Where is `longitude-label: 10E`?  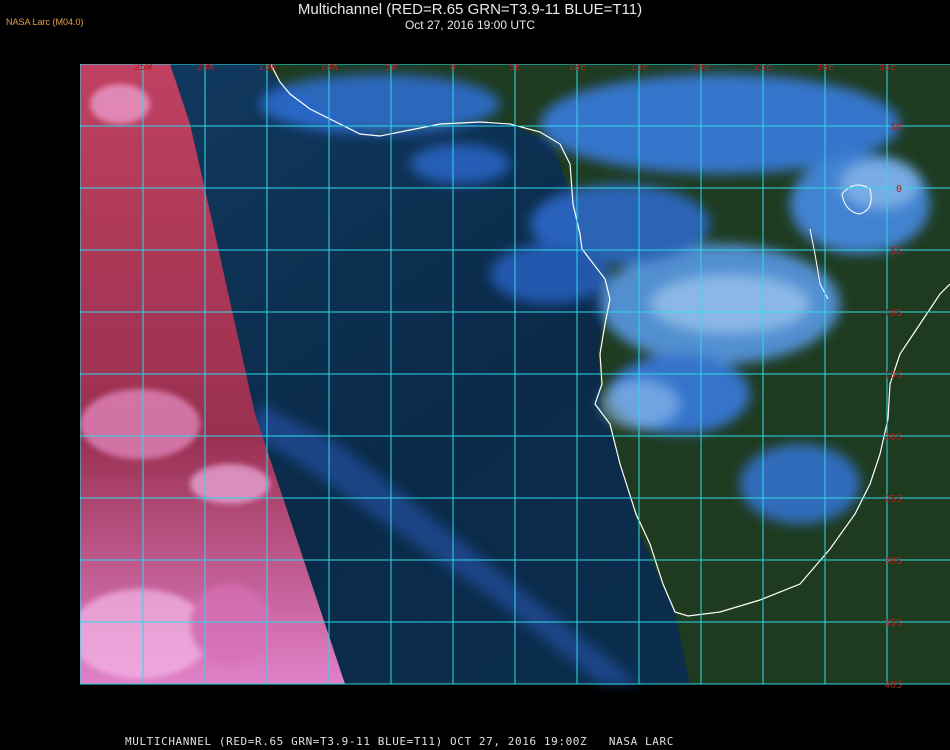
longitude-label: 10E is located at coordinates (577, 68).